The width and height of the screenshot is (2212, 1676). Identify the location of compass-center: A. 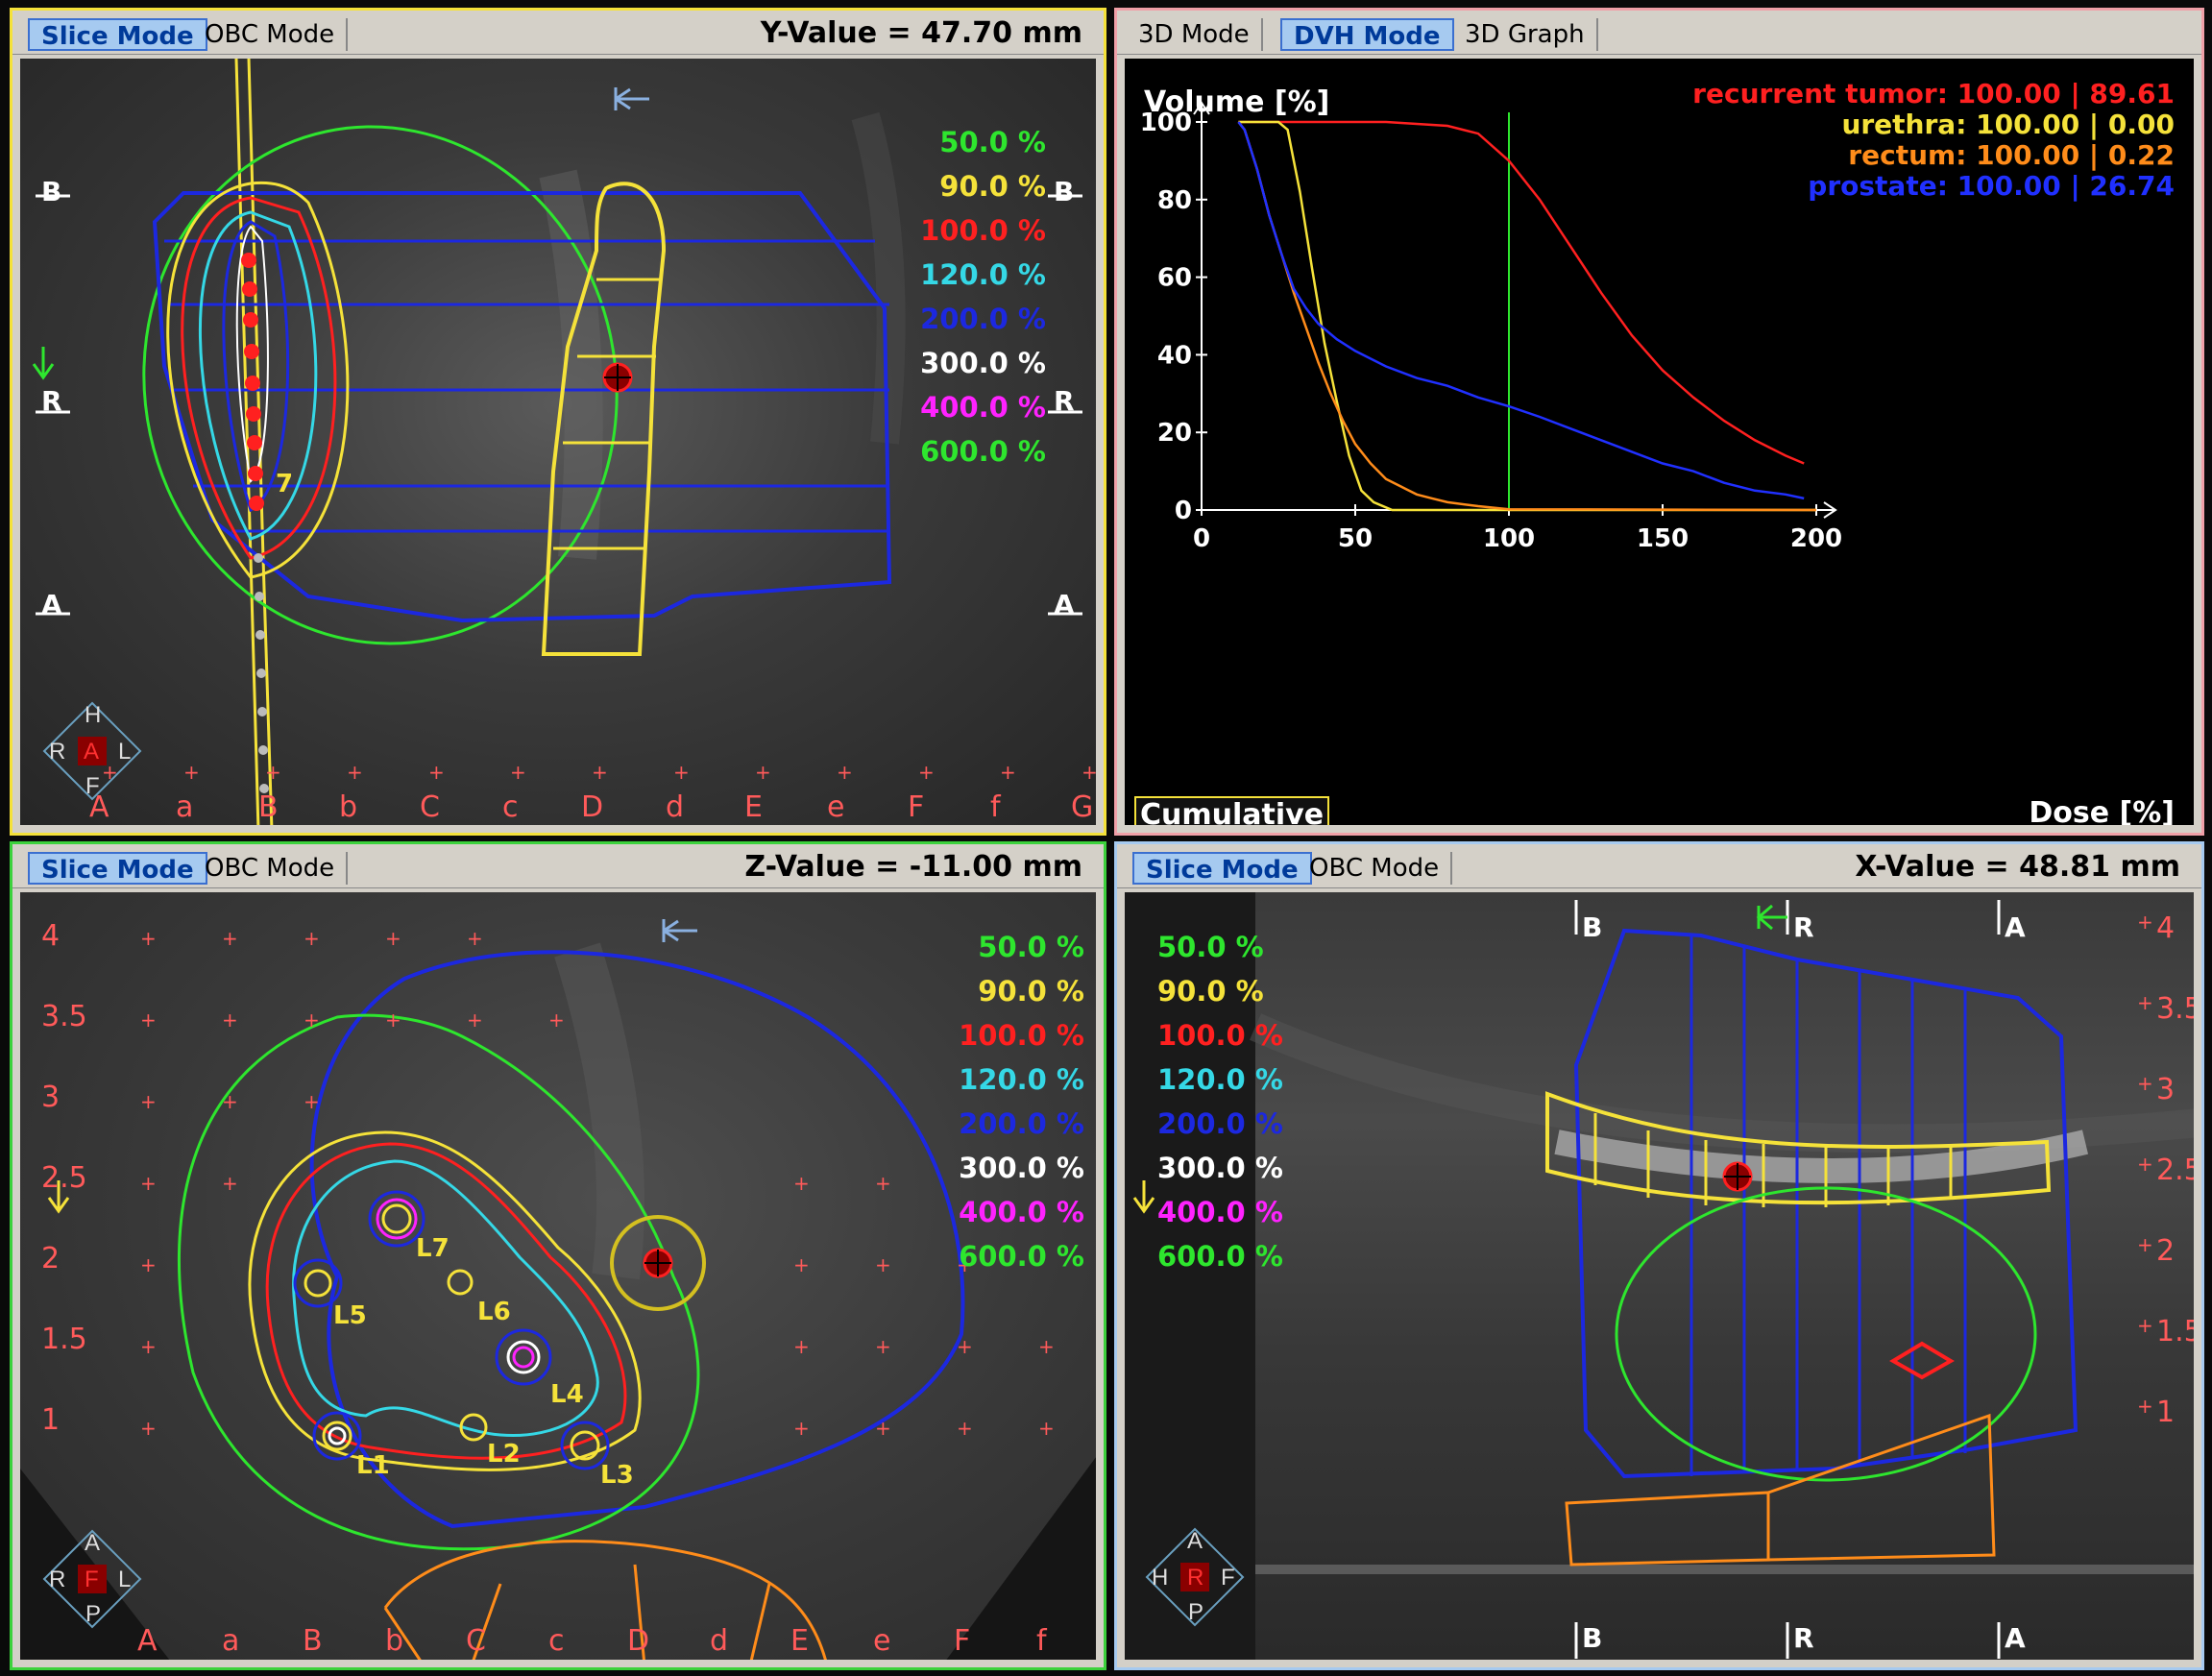
(92, 752).